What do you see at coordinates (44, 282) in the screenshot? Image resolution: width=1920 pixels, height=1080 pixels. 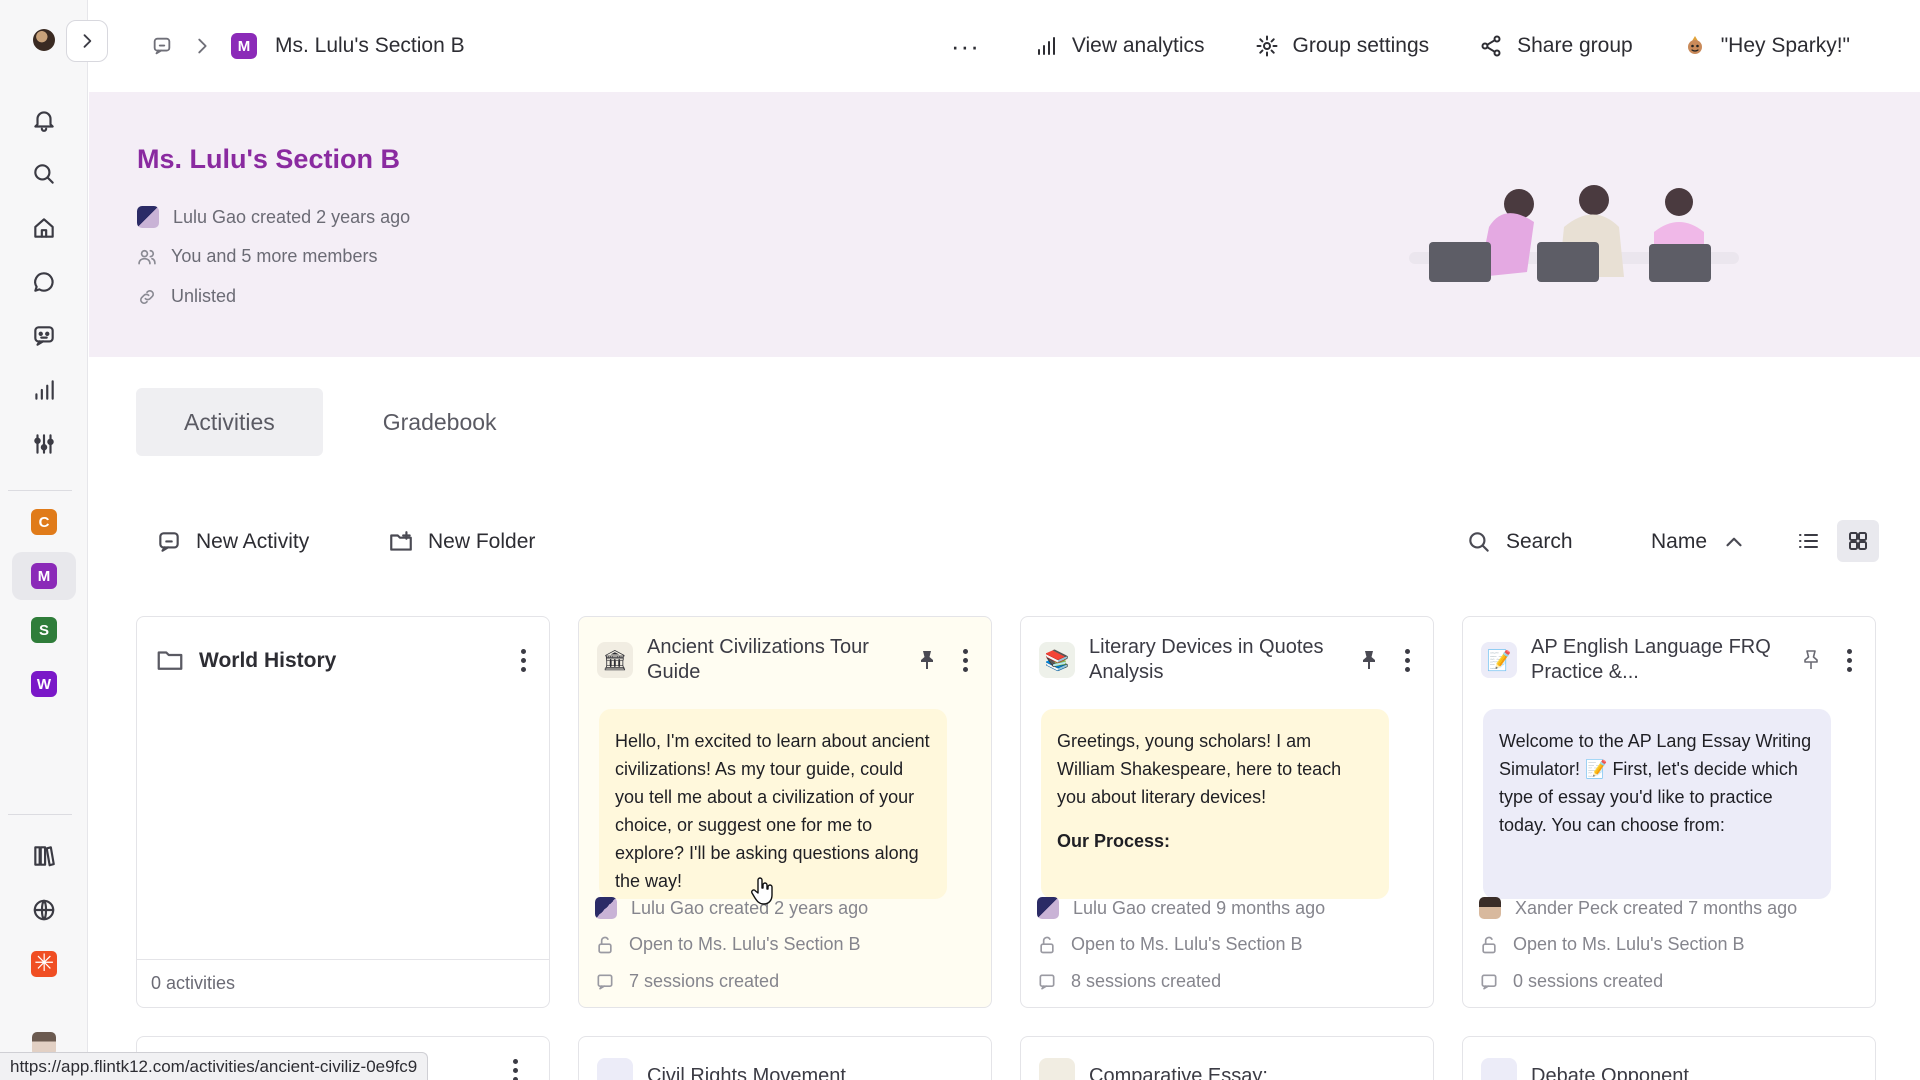 I see `messages-button` at bounding box center [44, 282].